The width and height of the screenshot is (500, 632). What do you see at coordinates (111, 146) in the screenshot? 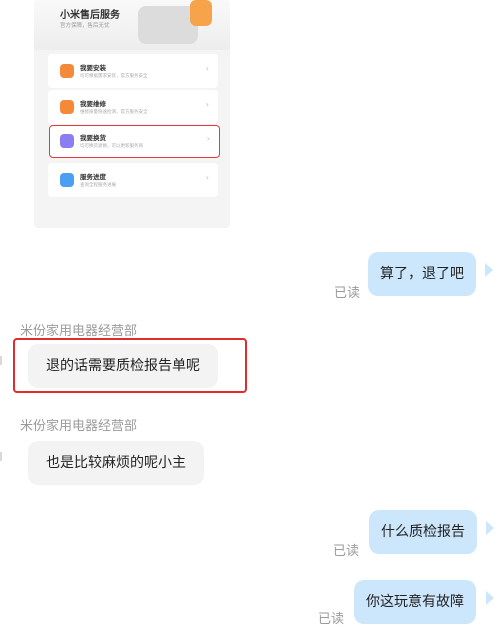
I see `service-item-desc: 均可换货退换，可以更新服务商` at bounding box center [111, 146].